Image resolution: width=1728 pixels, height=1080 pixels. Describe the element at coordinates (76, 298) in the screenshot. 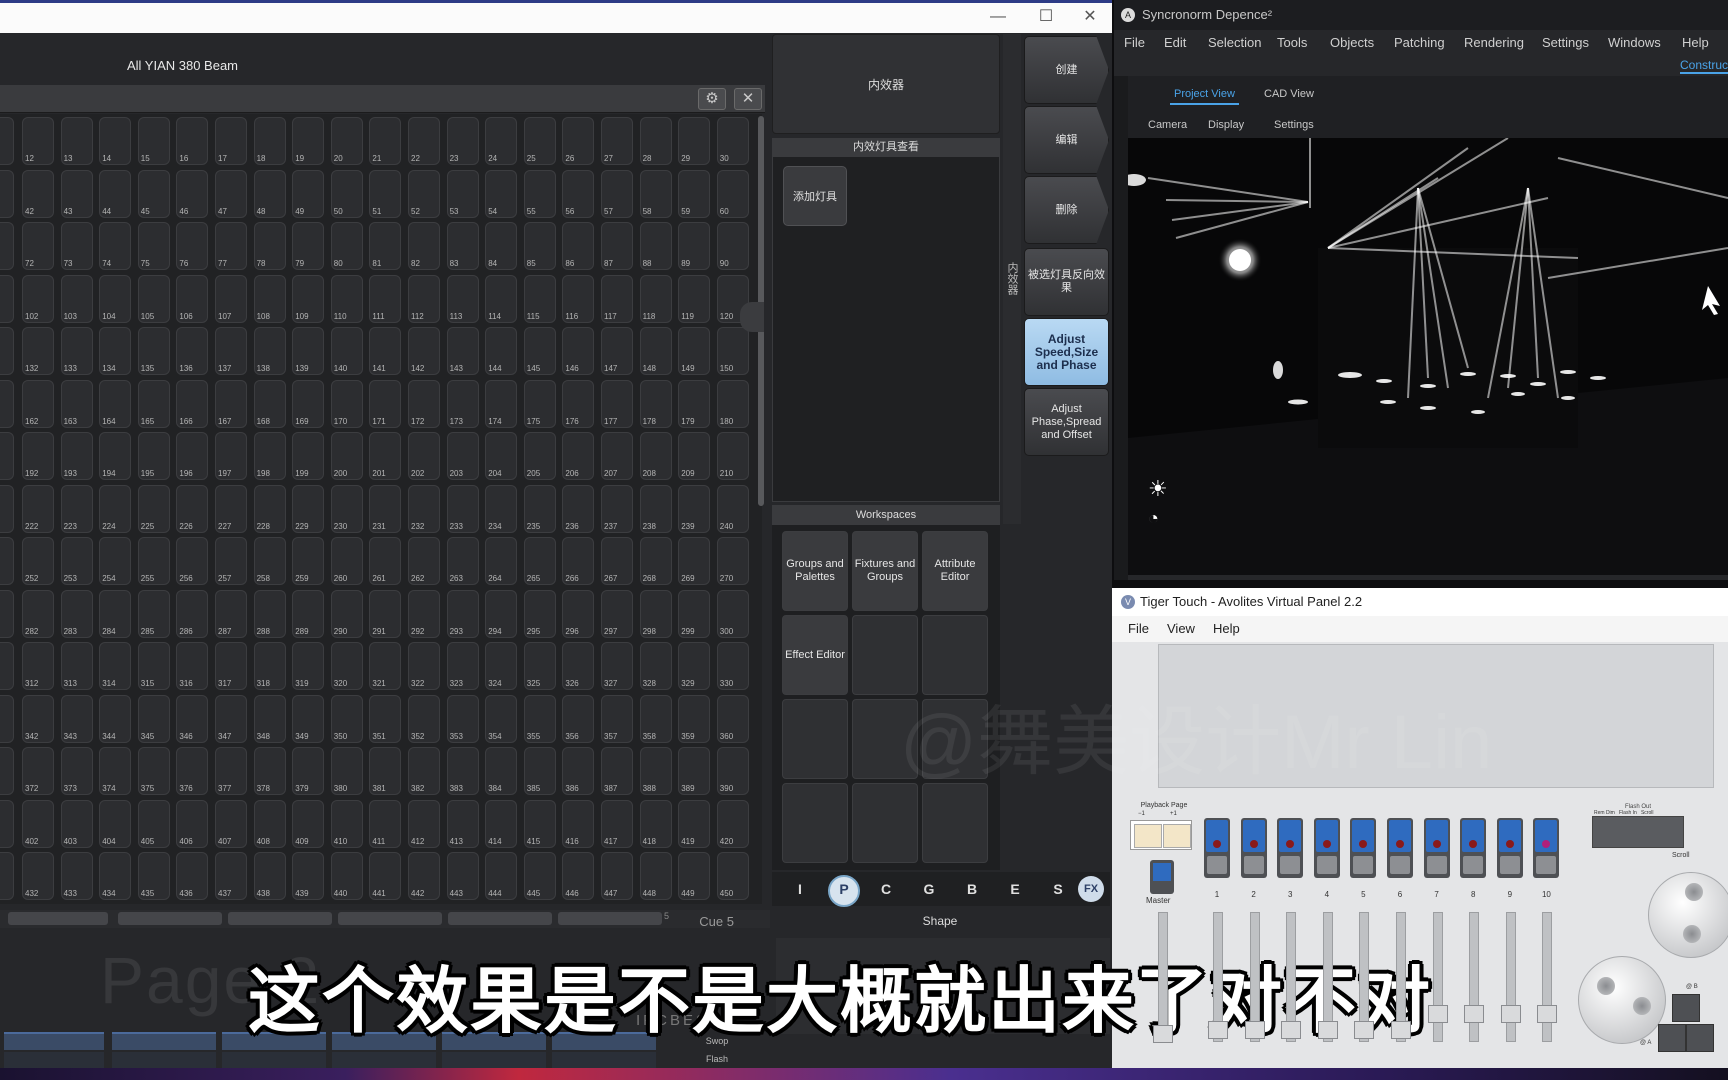

I see `fixture-cell: 103` at that location.